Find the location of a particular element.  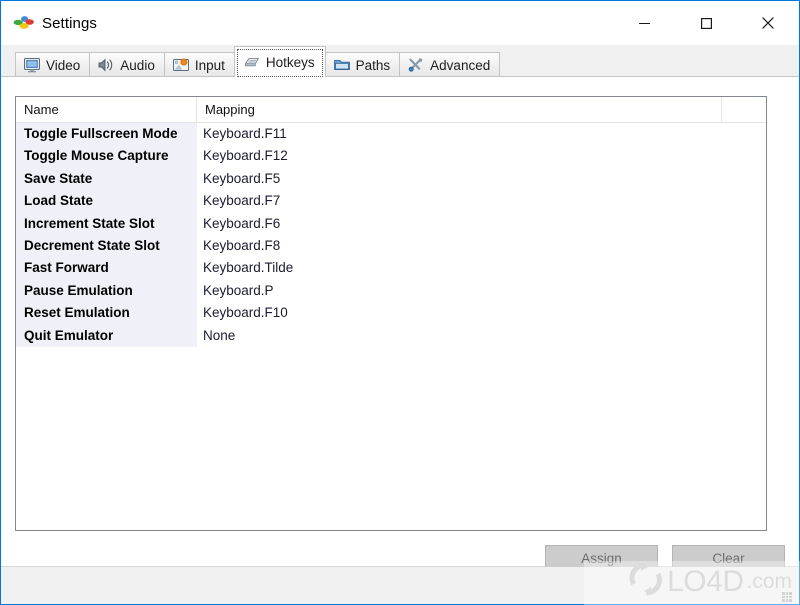

table-row: Load State Keyboard.F7 is located at coordinates (391, 201).